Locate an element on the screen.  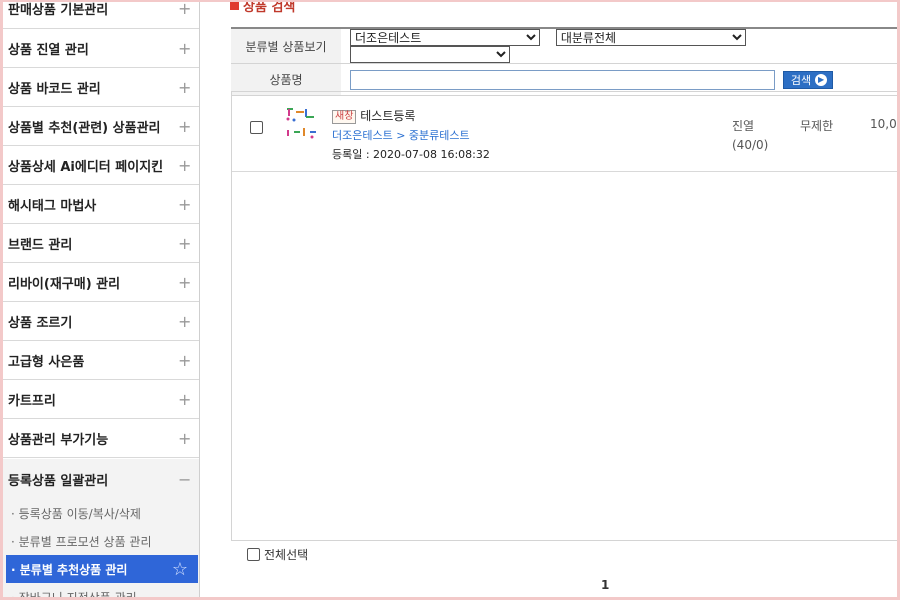
category-select-1: 더조은테스트 is located at coordinates (445, 37).